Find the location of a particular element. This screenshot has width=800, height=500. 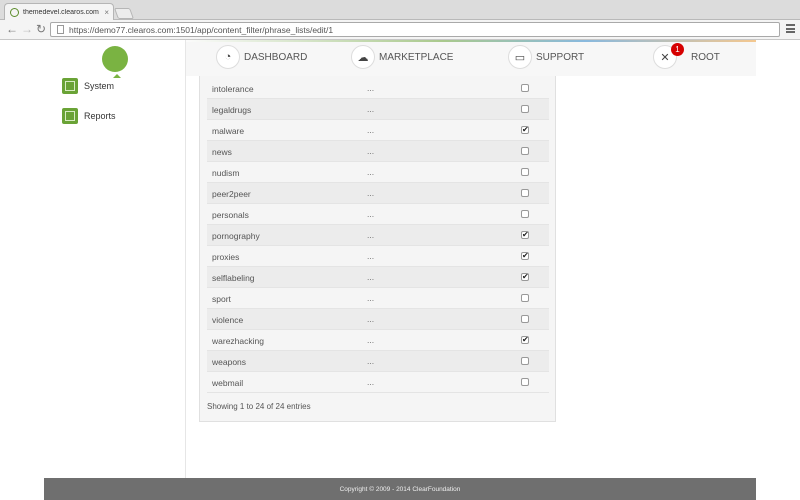

sidebar-item-reports: Reports is located at coordinates (89, 116).